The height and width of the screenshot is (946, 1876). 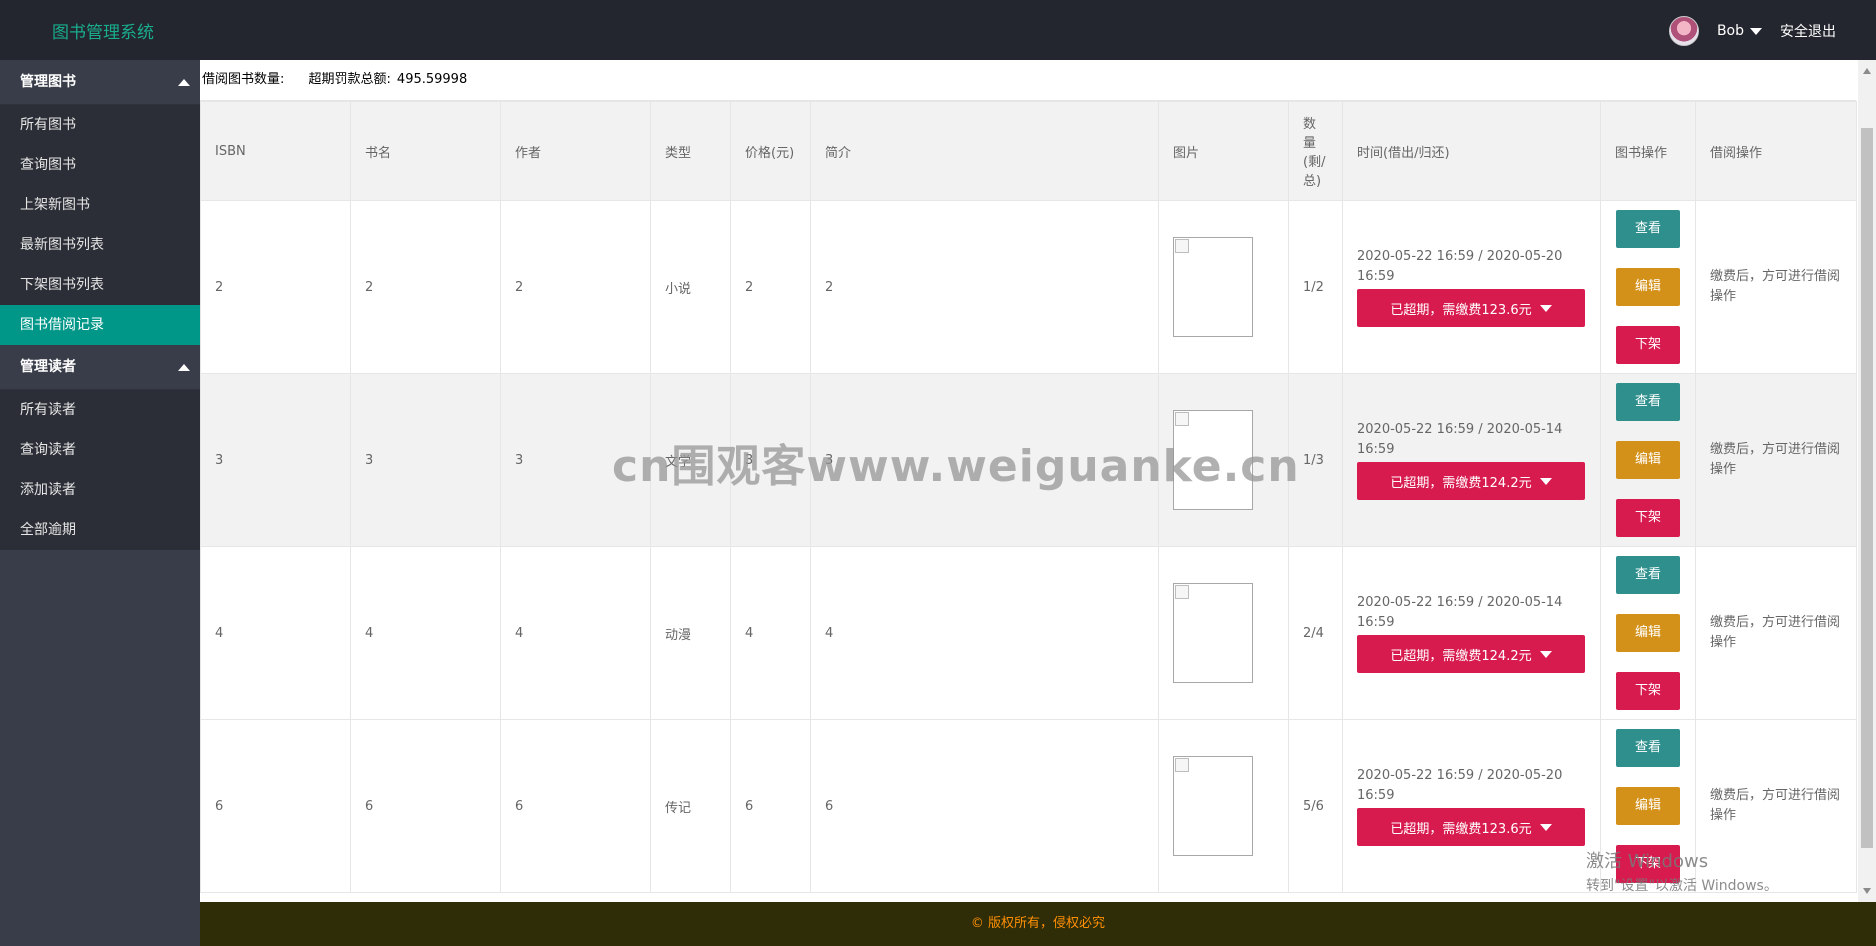 I want to click on cell-isbn: 2, so click(x=275, y=287).